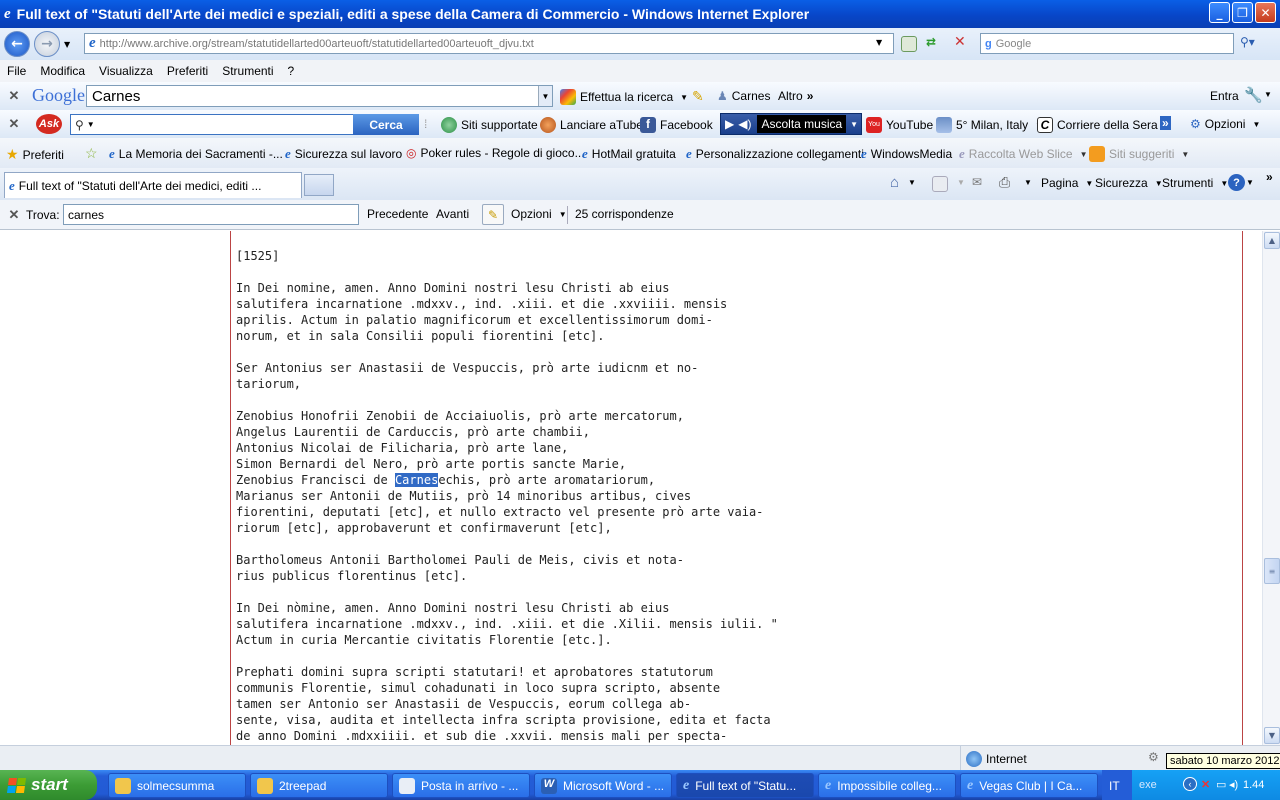  What do you see at coordinates (977, 182) in the screenshot?
I see `mail-icon: ✉` at bounding box center [977, 182].